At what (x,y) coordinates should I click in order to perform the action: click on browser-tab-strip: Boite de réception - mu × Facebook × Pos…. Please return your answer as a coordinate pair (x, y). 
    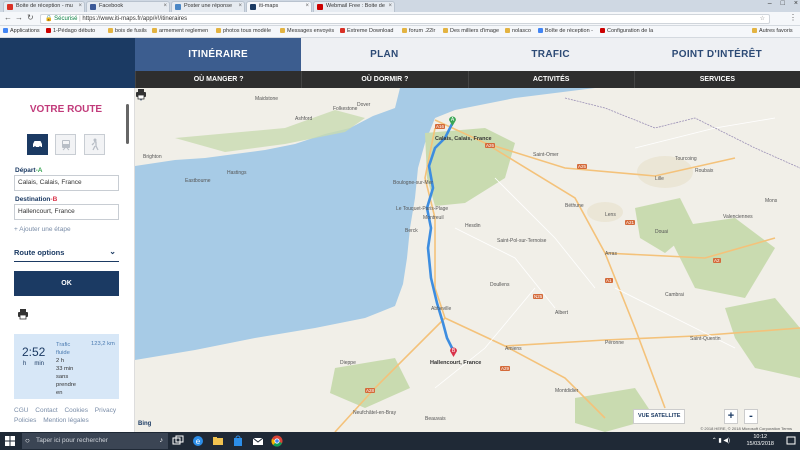
    Looking at the image, I should click on (400, 6).